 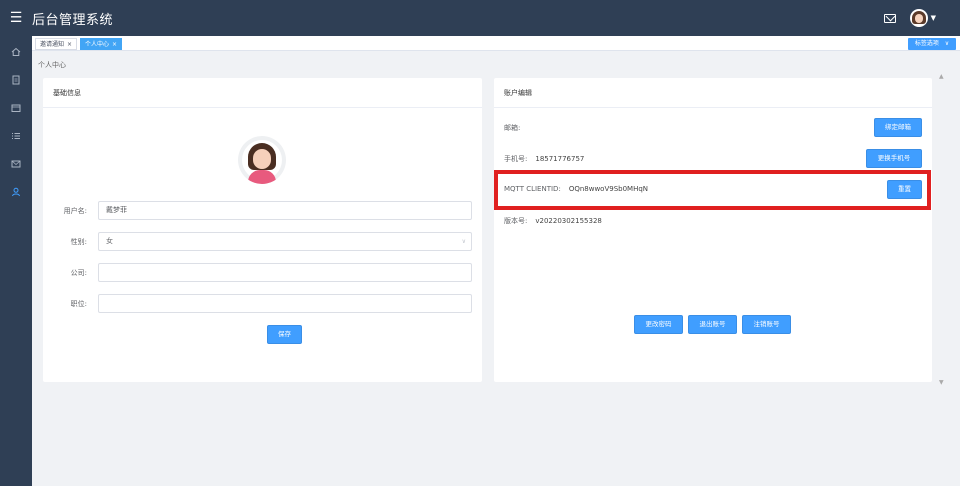 I want to click on scroll-up-icon: ▲, so click(x=941, y=76).